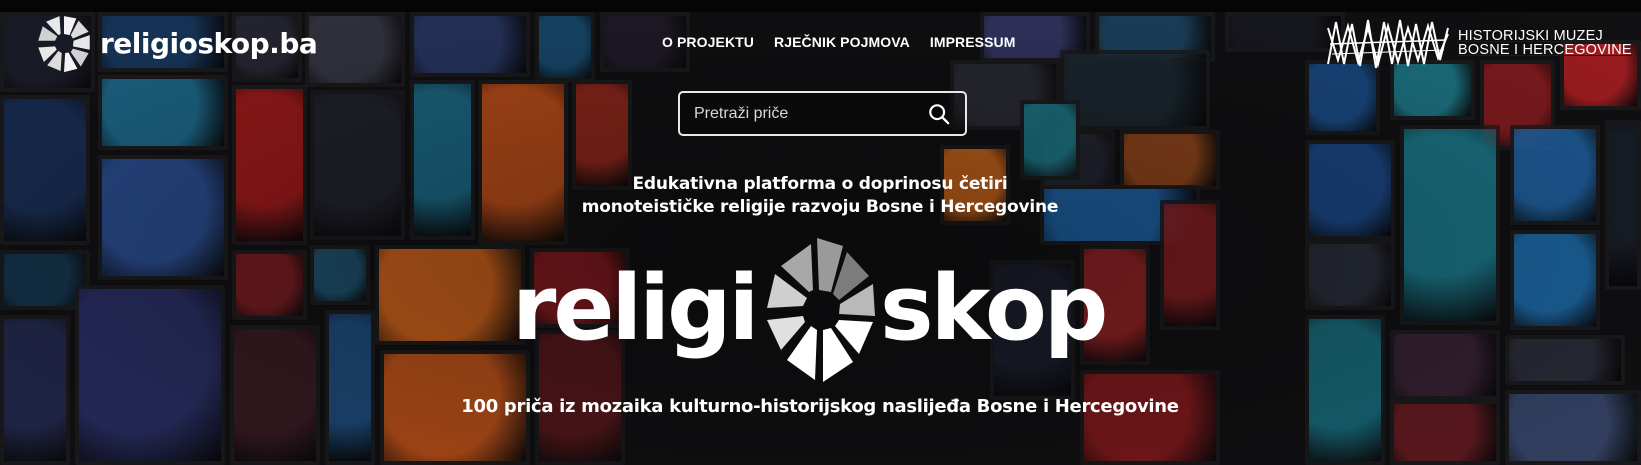 The height and width of the screenshot is (465, 1641). I want to click on hero-title: religi skop, so click(820, 309).